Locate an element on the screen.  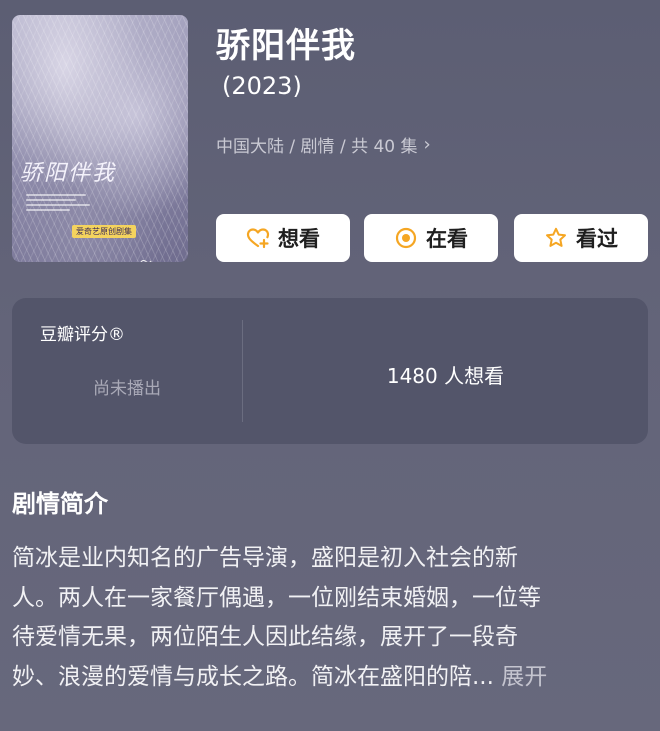
want-count: 1480 人想看 is located at coordinates (445, 376).